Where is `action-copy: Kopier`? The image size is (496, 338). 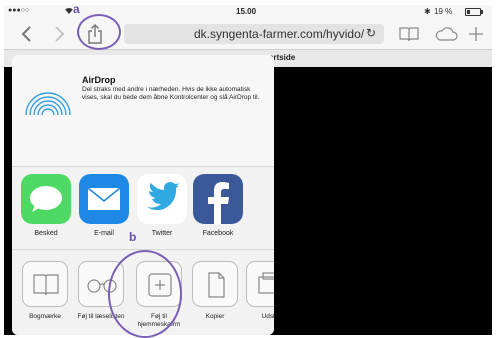
action-copy: Kopier is located at coordinates (215, 291).